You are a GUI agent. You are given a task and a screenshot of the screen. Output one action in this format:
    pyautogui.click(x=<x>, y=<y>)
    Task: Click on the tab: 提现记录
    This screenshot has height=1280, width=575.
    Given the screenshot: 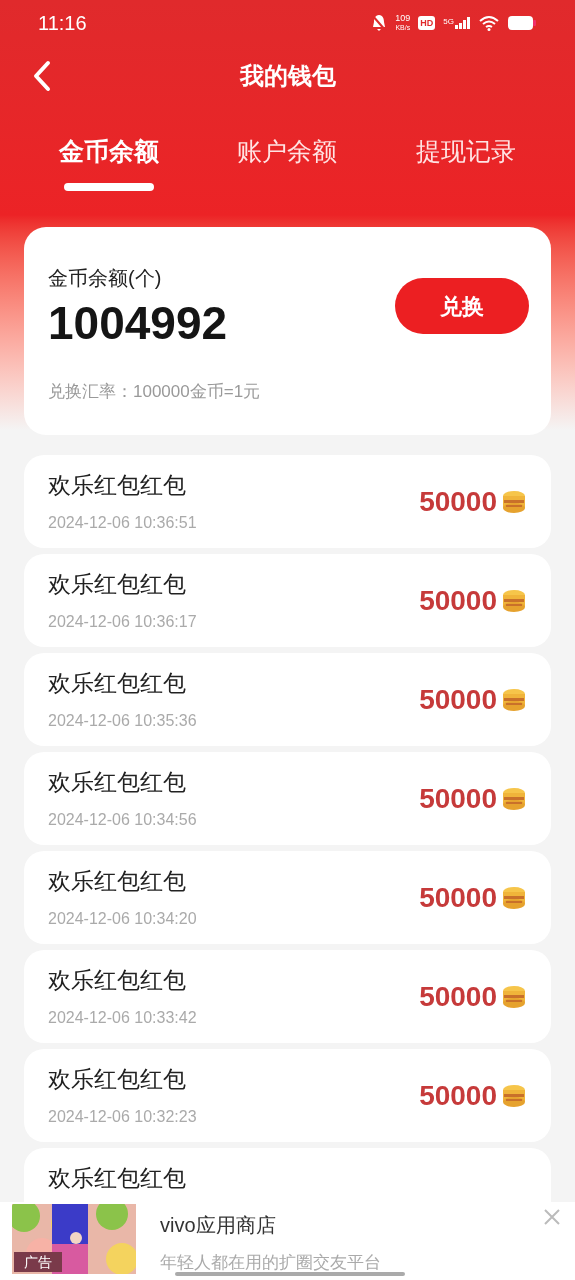 What is the action you would take?
    pyautogui.click(x=465, y=152)
    